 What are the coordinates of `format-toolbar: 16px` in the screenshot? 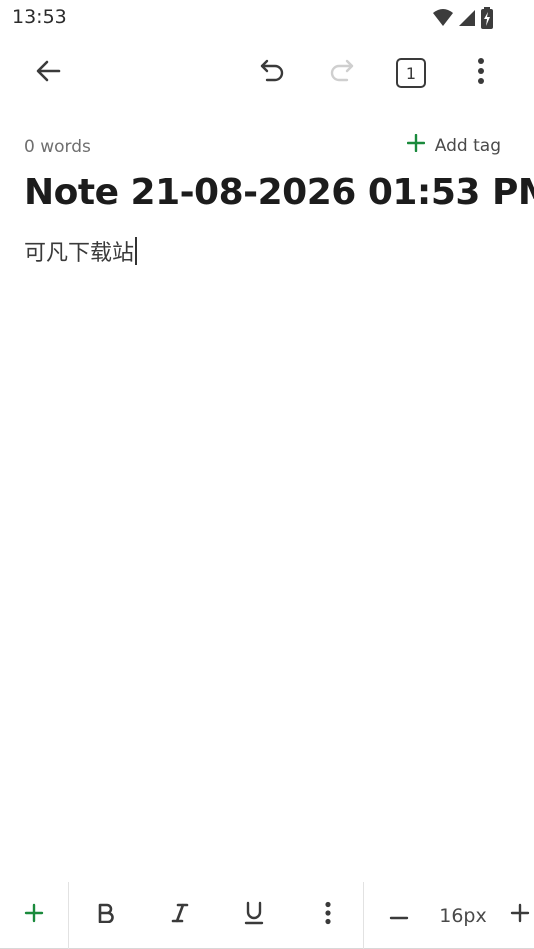 It's located at (267, 915).